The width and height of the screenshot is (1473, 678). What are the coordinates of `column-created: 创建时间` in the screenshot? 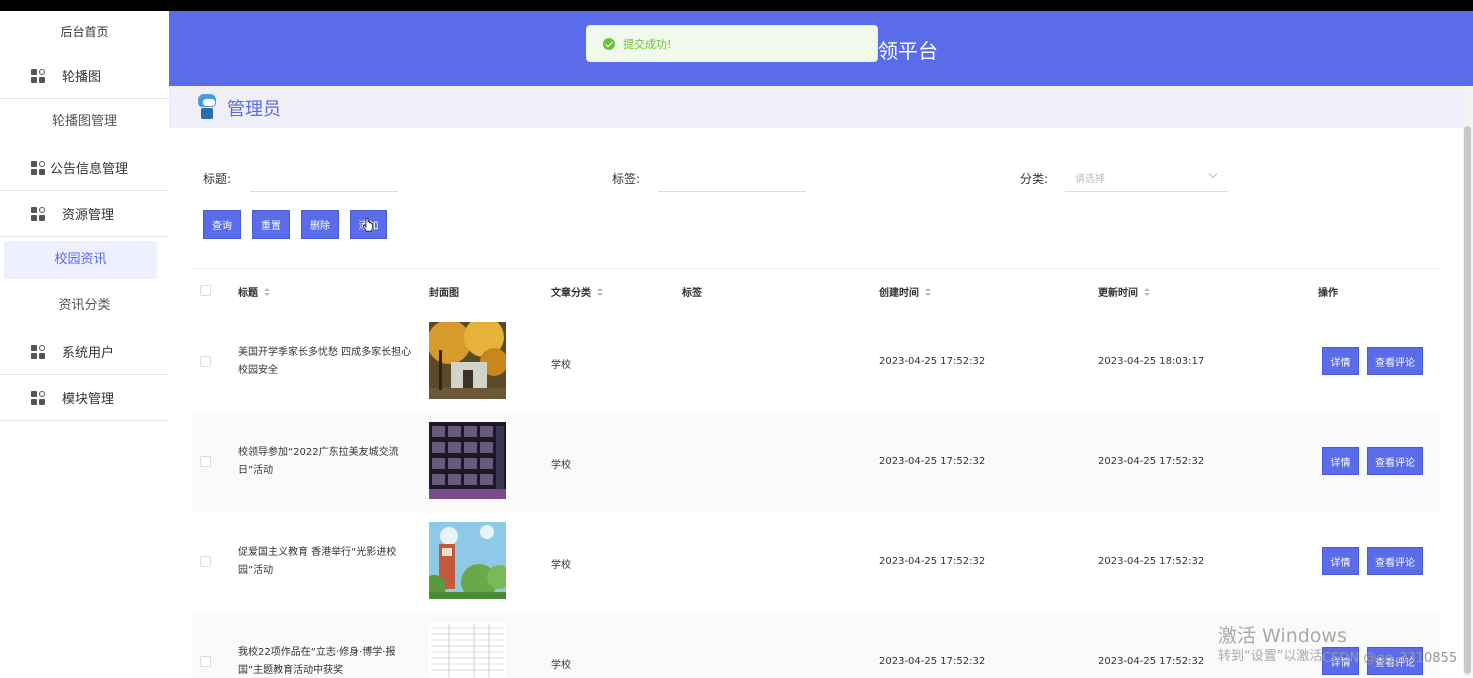 It's located at (905, 291).